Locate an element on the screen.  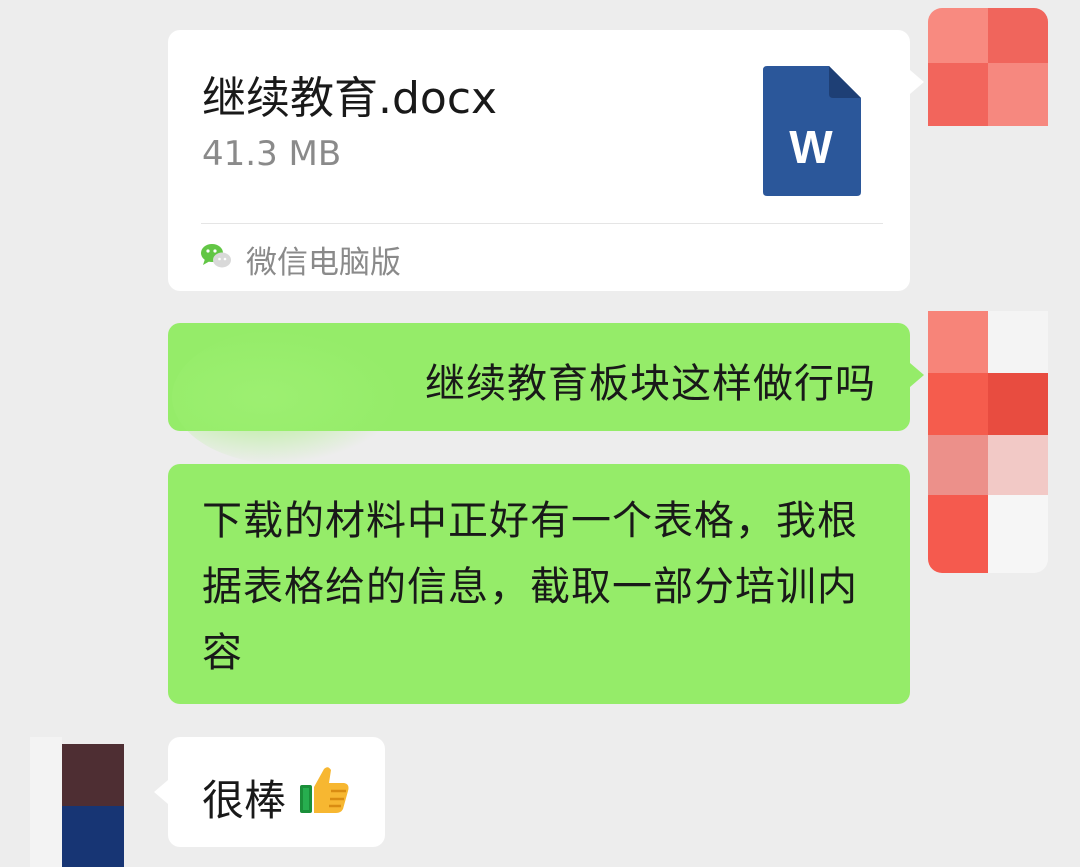
source-label: 微信电脑版 is located at coordinates (323, 263).